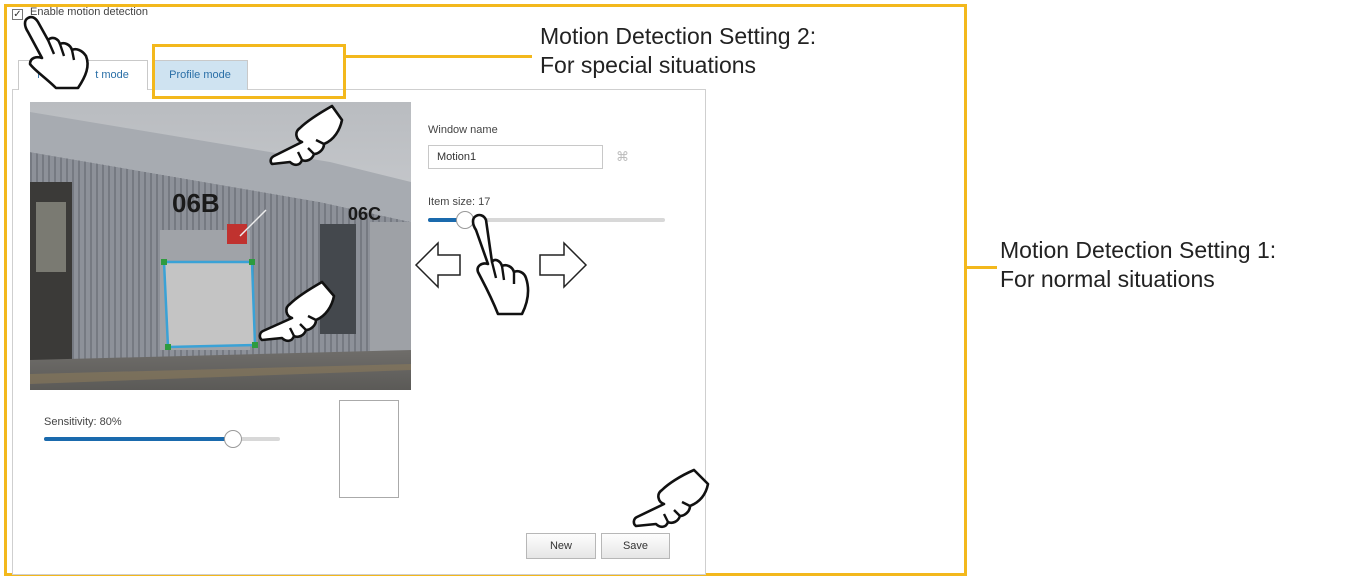 Image resolution: width=1369 pixels, height=582 pixels. I want to click on resize-handle-top-right, so click(252, 262).